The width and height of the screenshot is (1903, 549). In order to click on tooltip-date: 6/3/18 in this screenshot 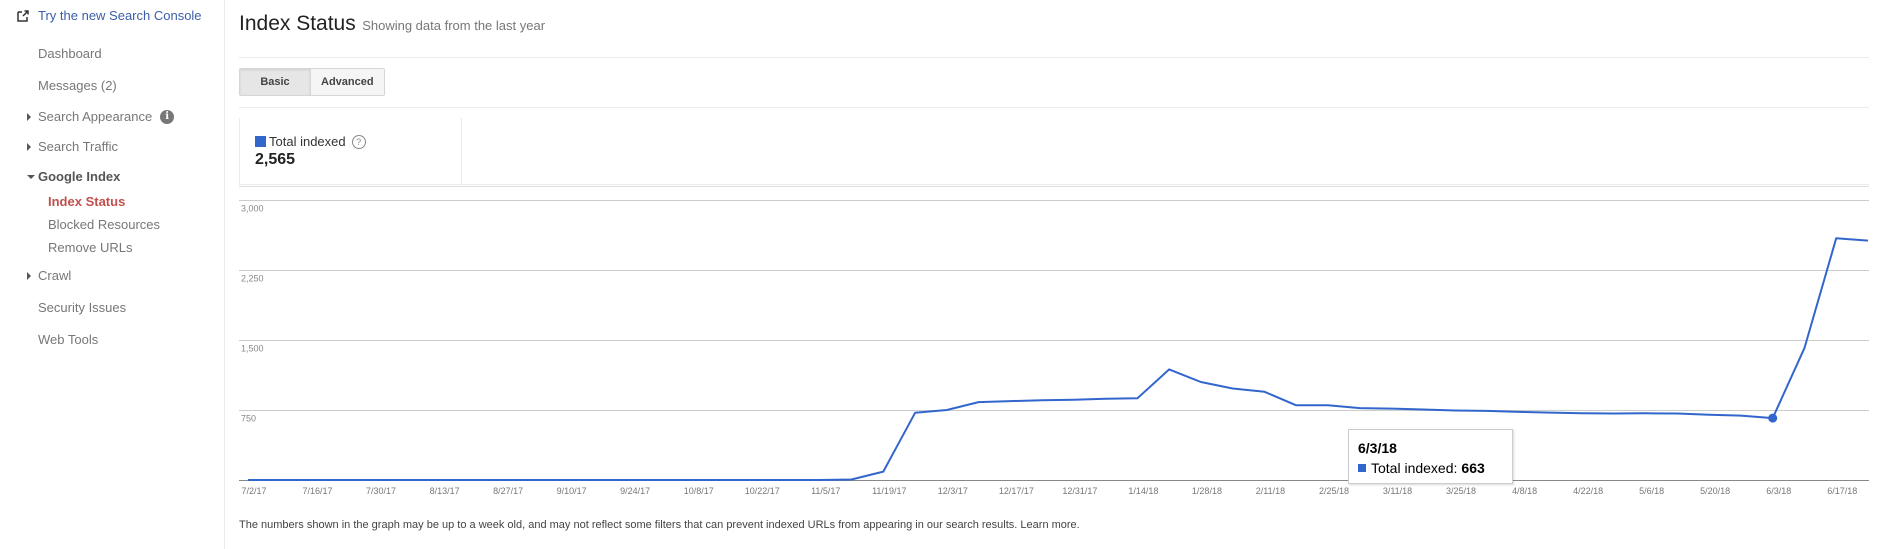, I will do `click(1377, 448)`.